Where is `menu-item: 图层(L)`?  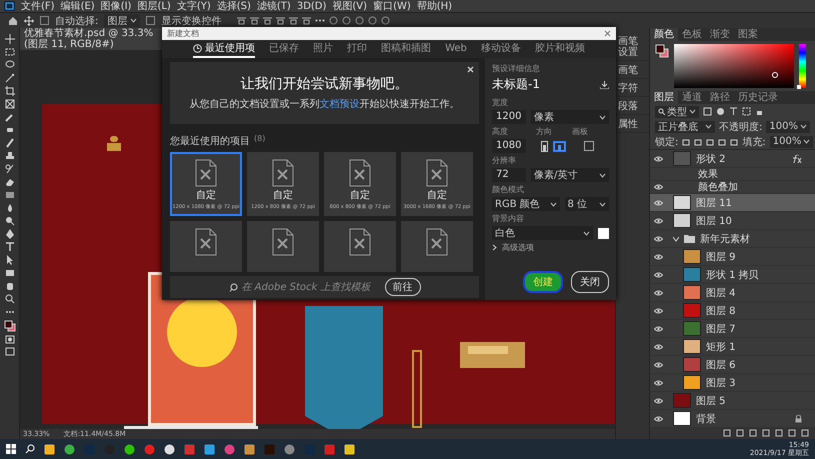
menu-item: 图层(L) is located at coordinates (154, 6).